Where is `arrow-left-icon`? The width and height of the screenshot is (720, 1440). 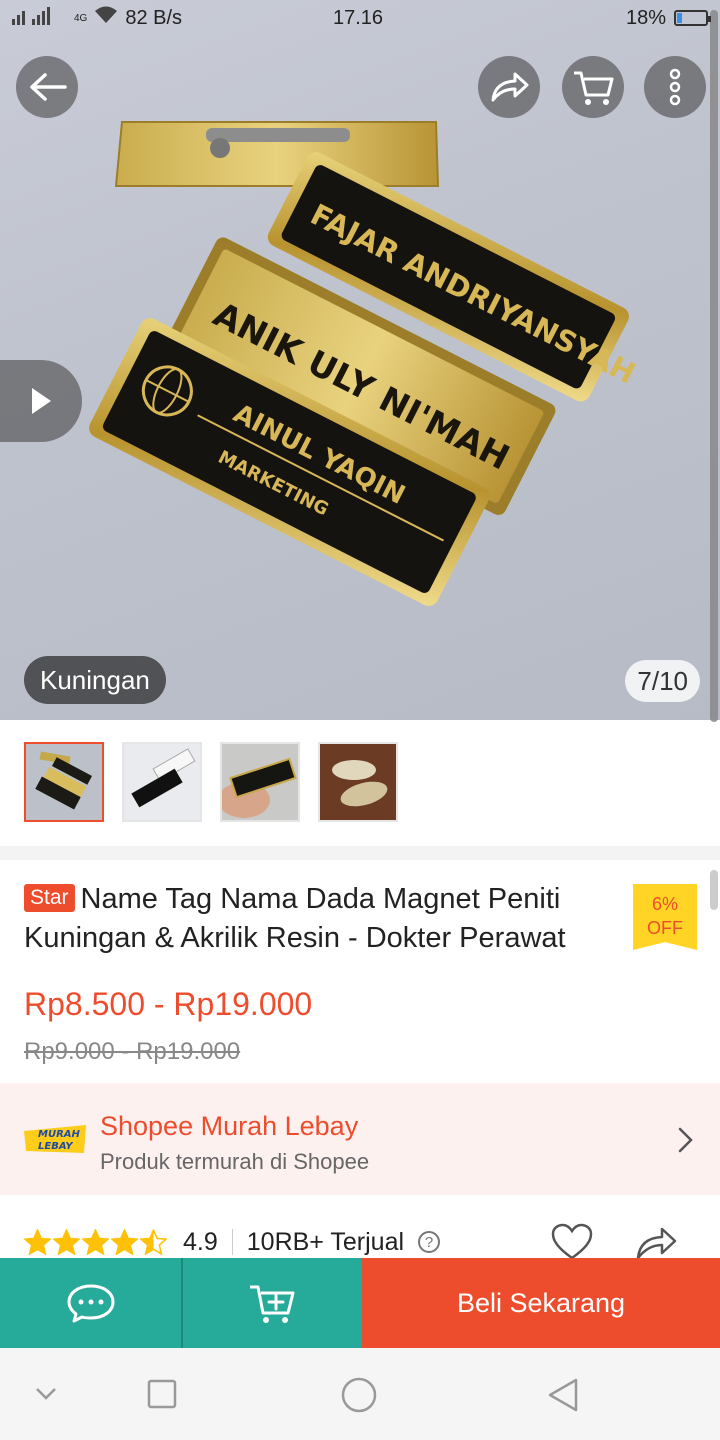
arrow-left-icon is located at coordinates (48, 87).